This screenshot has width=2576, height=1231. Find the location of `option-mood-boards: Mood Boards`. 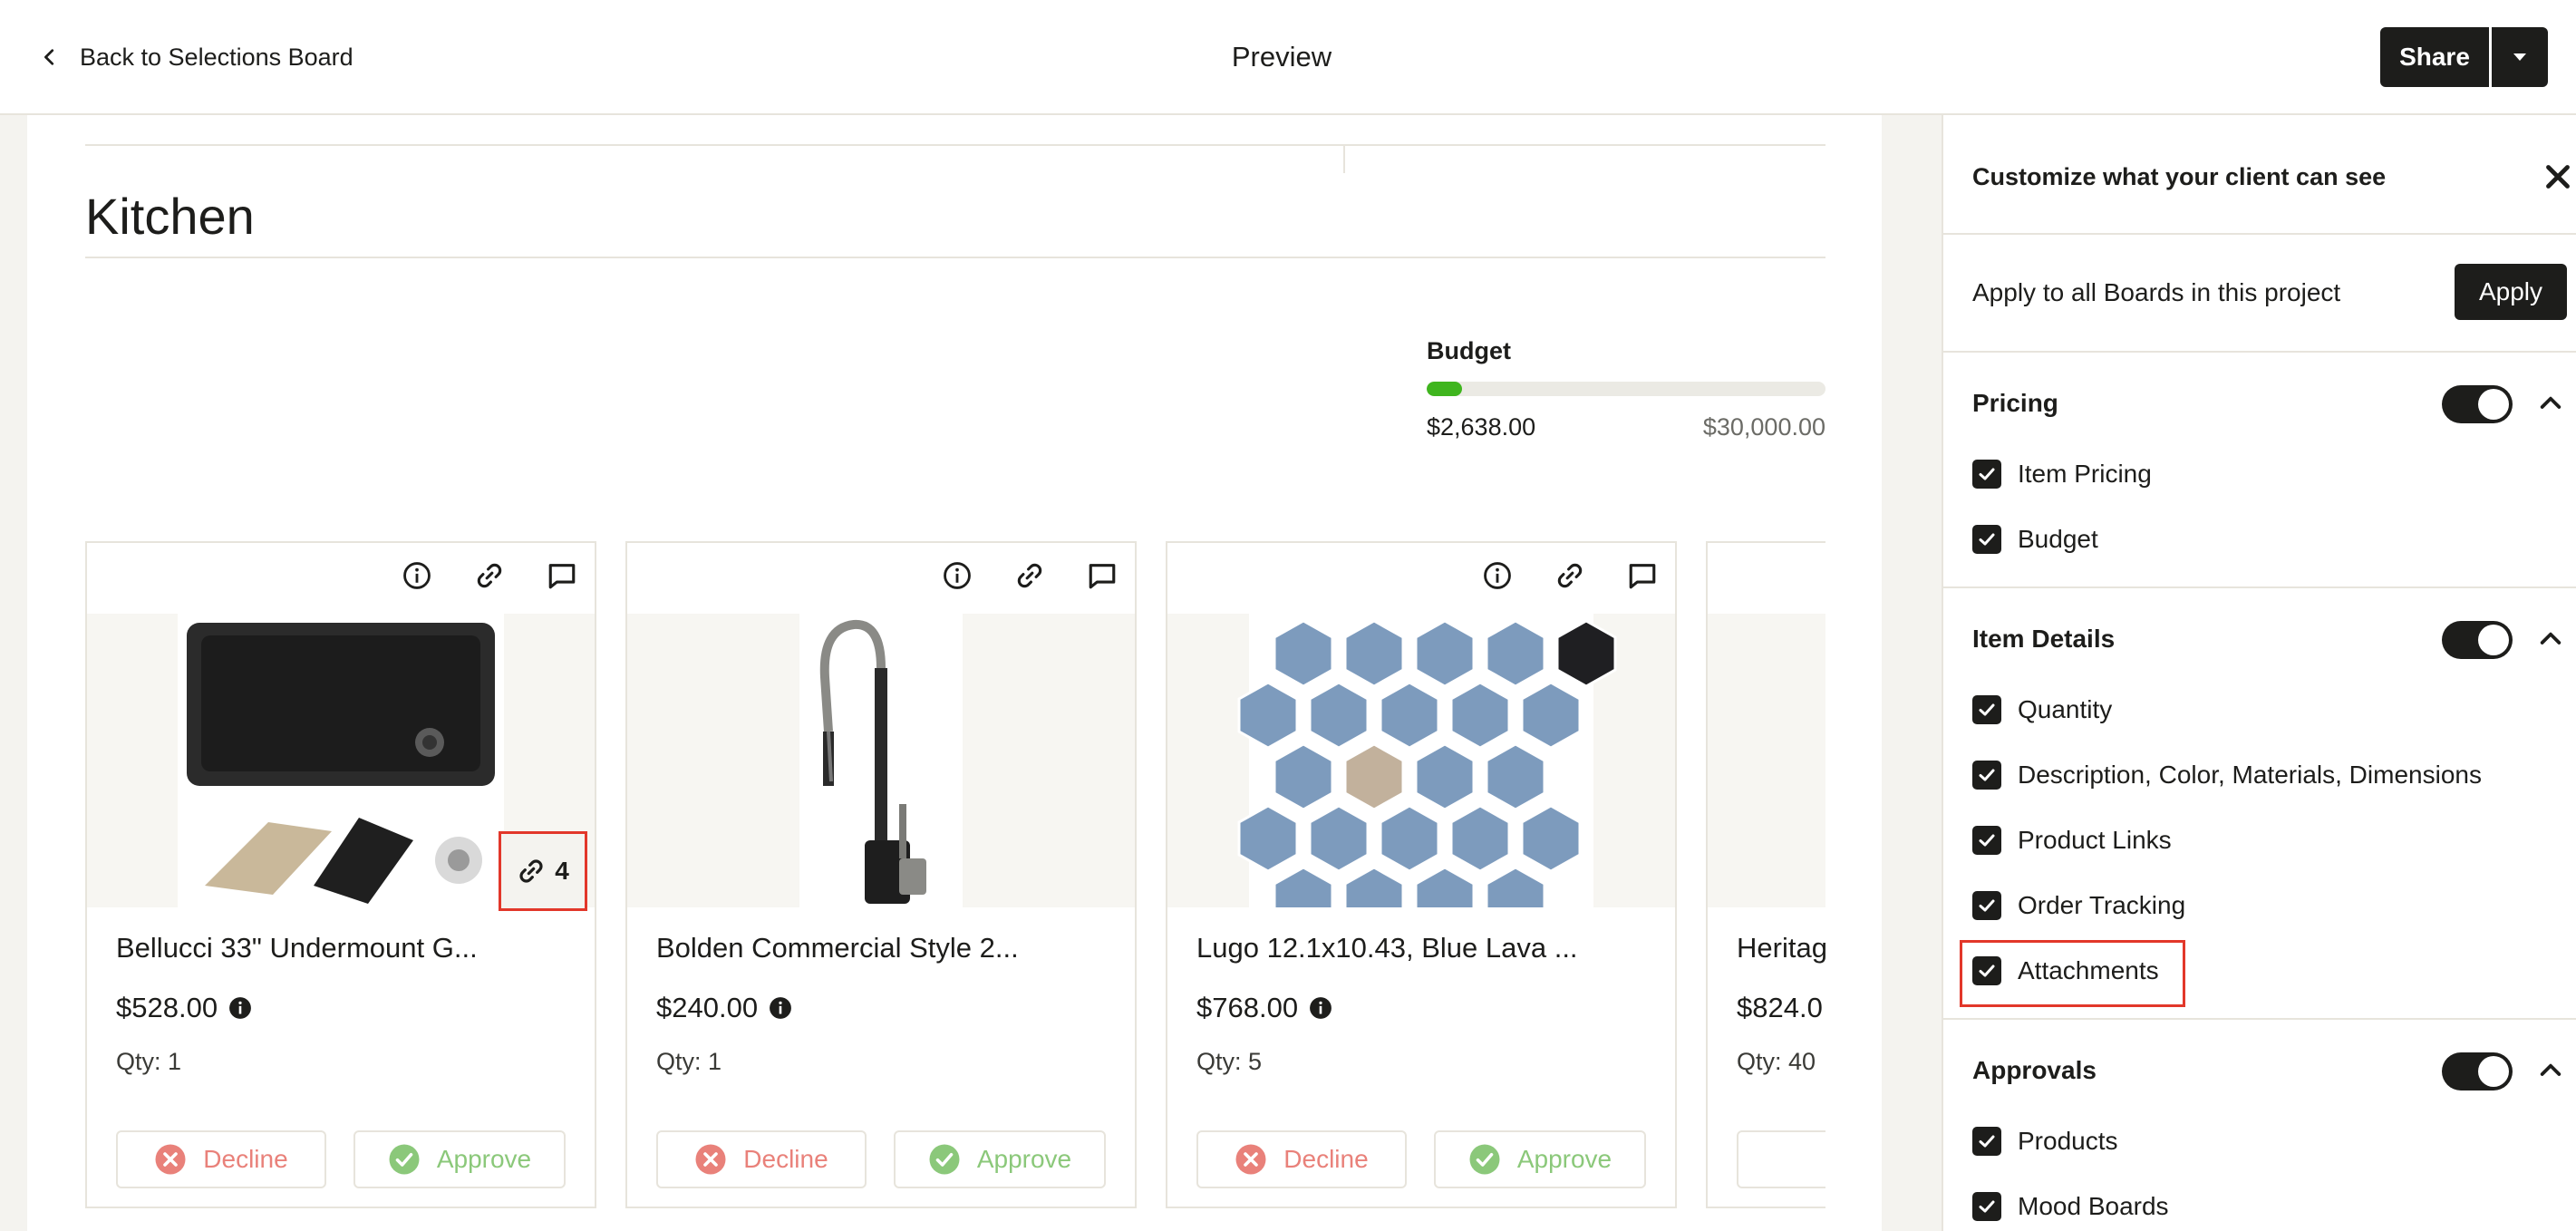

option-mood-boards: Mood Boards is located at coordinates (2070, 1206).